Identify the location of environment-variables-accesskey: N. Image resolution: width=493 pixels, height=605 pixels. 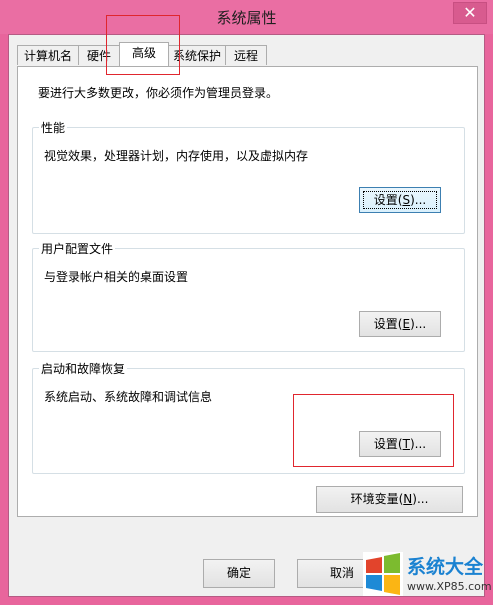
(408, 499).